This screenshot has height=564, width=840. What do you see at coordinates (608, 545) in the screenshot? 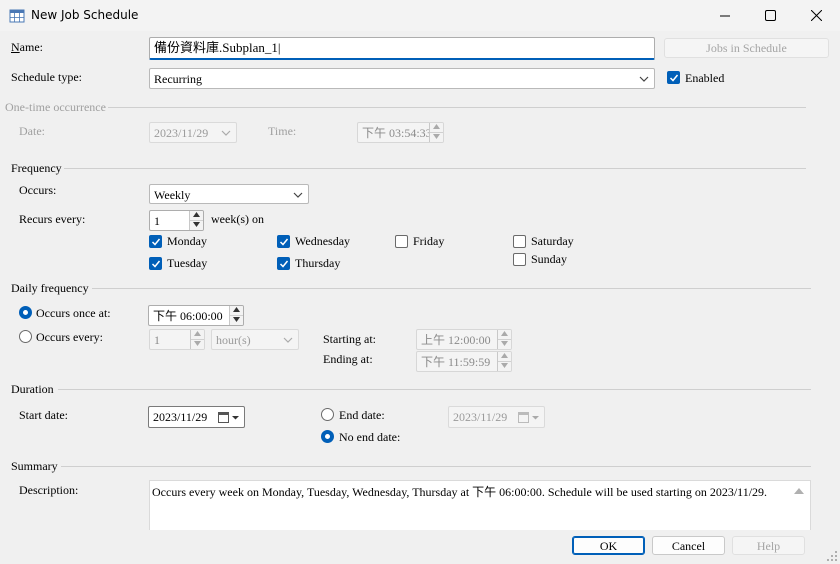
I see `ok-button: OK` at bounding box center [608, 545].